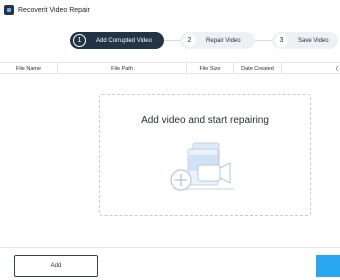 The height and width of the screenshot is (280, 340). I want to click on step-label: Repair Video, so click(223, 40).